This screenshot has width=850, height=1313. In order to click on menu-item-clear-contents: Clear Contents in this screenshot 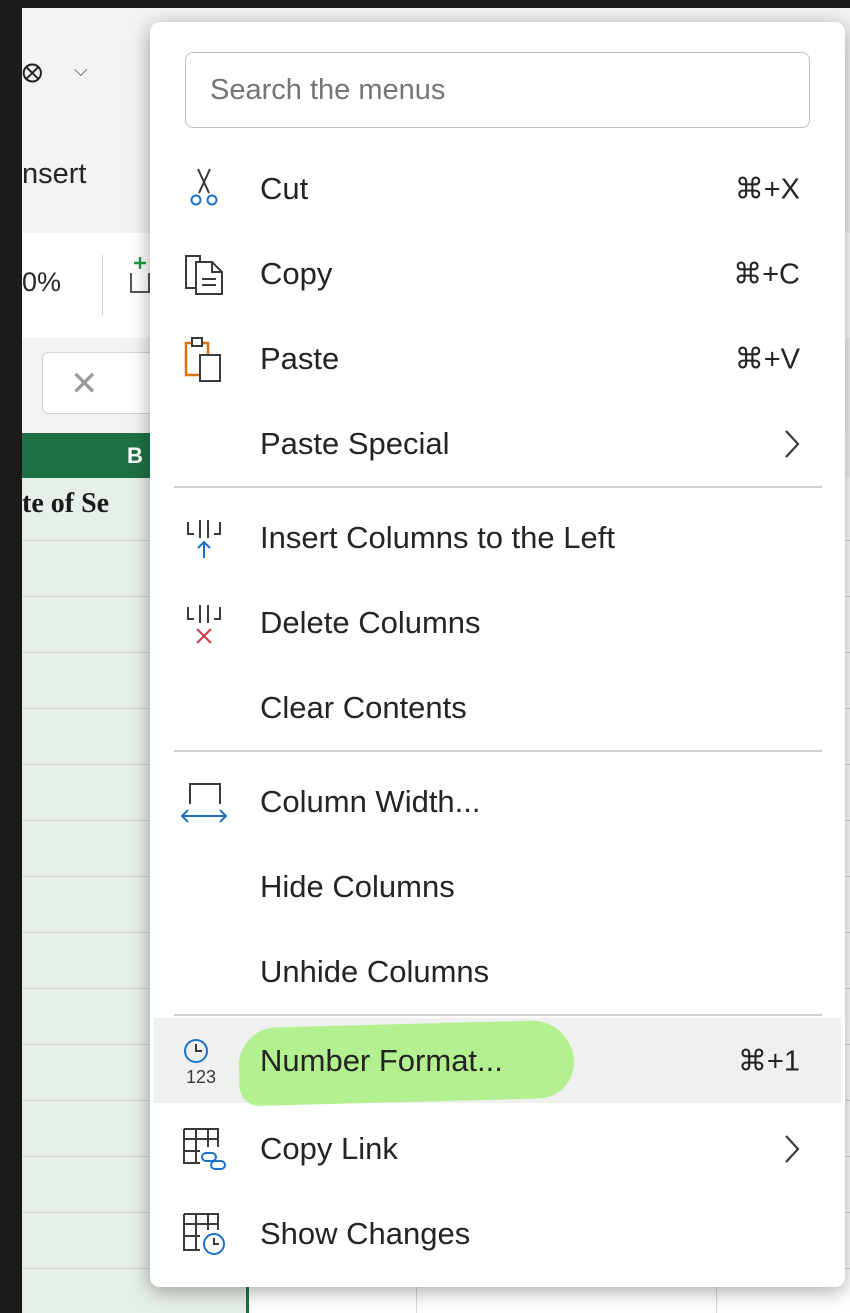, I will do `click(497, 707)`.